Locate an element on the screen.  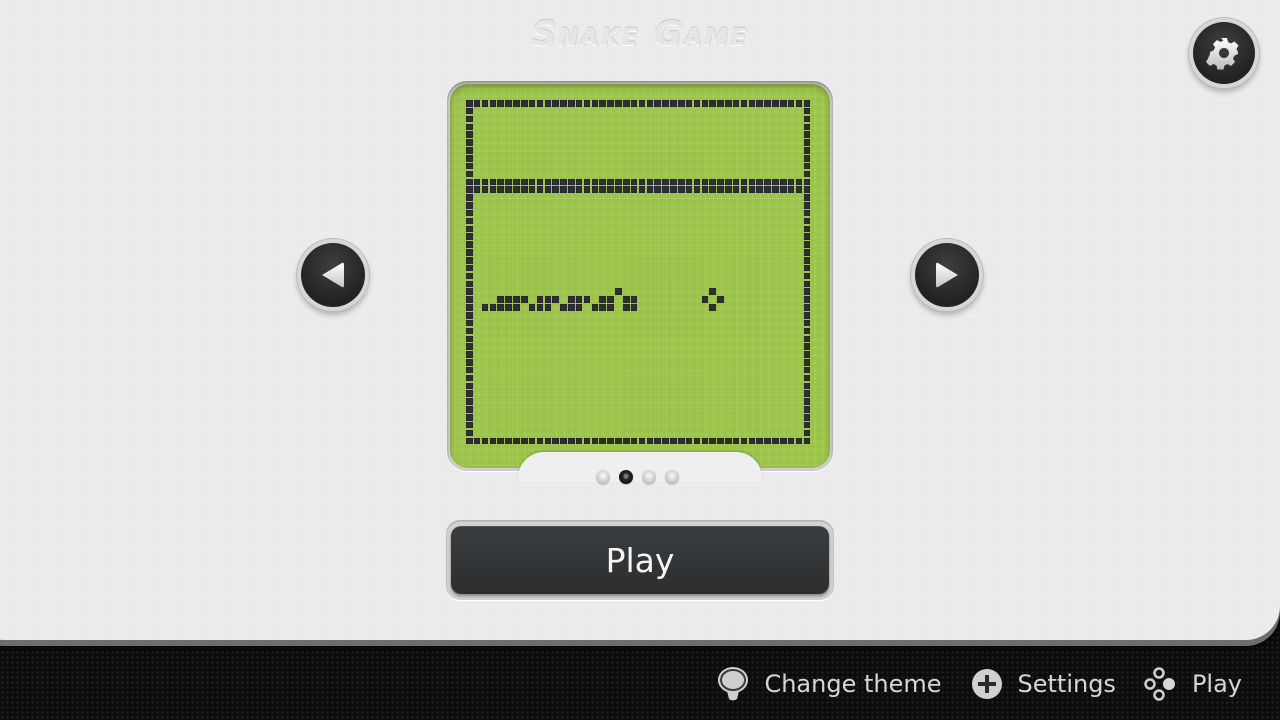
food-cell is located at coordinates (705, 299).